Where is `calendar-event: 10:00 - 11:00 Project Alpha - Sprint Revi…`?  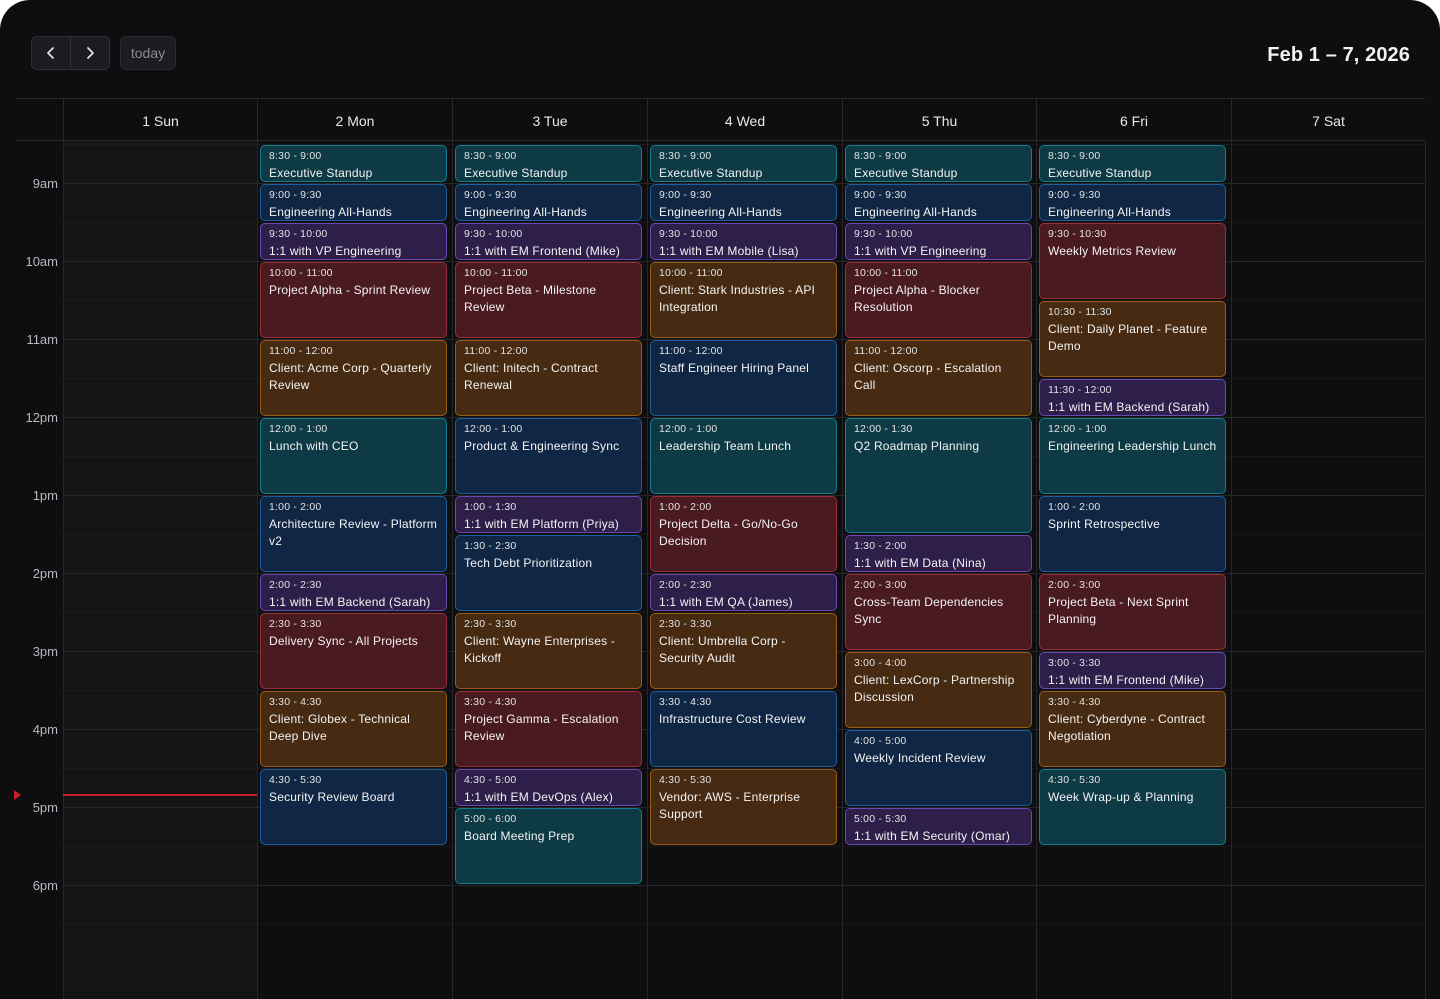 calendar-event: 10:00 - 11:00 Project Alpha - Sprint Revi… is located at coordinates (353, 300).